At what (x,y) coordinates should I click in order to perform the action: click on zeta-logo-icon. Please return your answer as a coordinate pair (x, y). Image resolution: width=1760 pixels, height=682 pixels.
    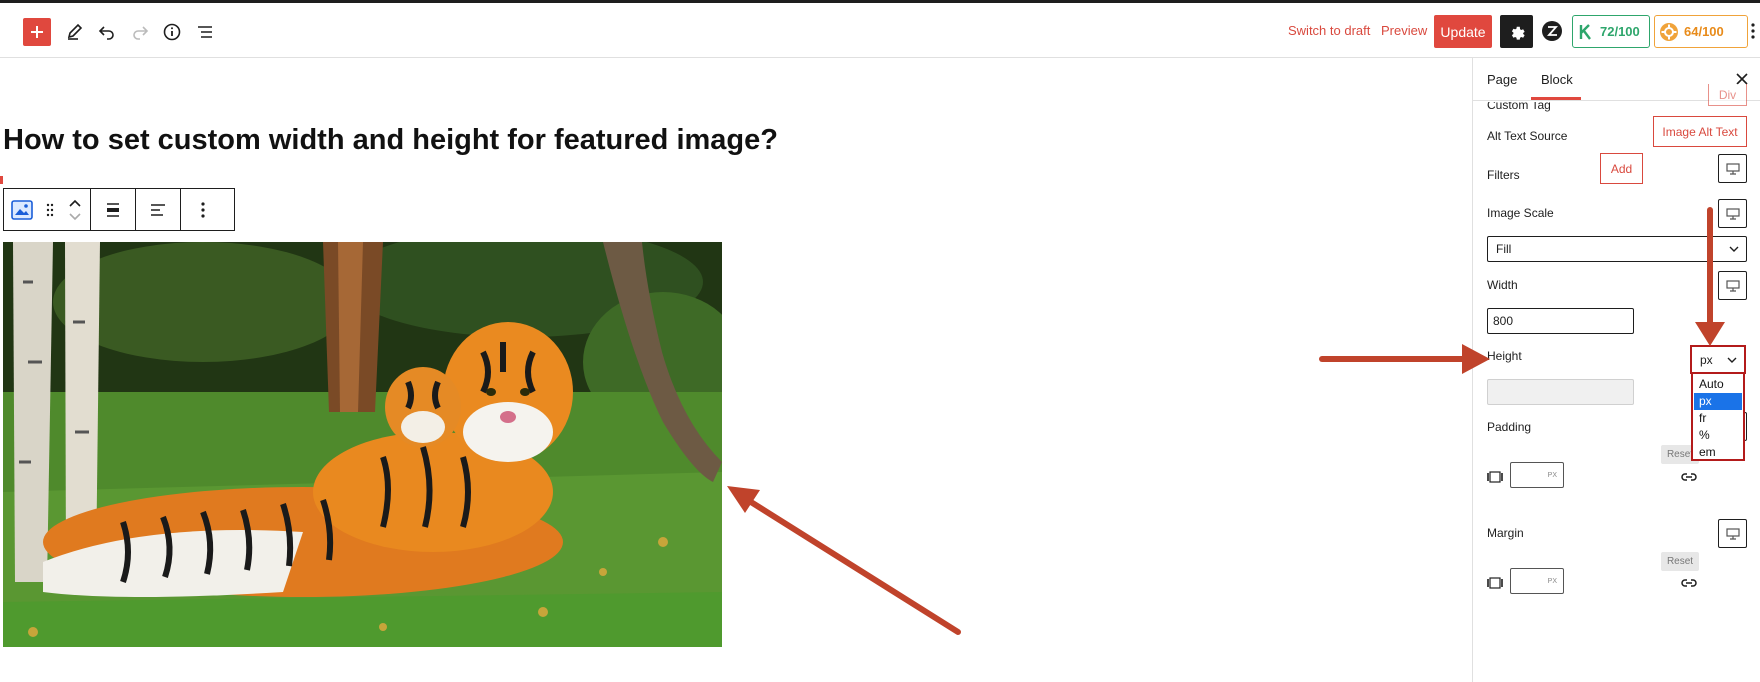
    Looking at the image, I should click on (1552, 31).